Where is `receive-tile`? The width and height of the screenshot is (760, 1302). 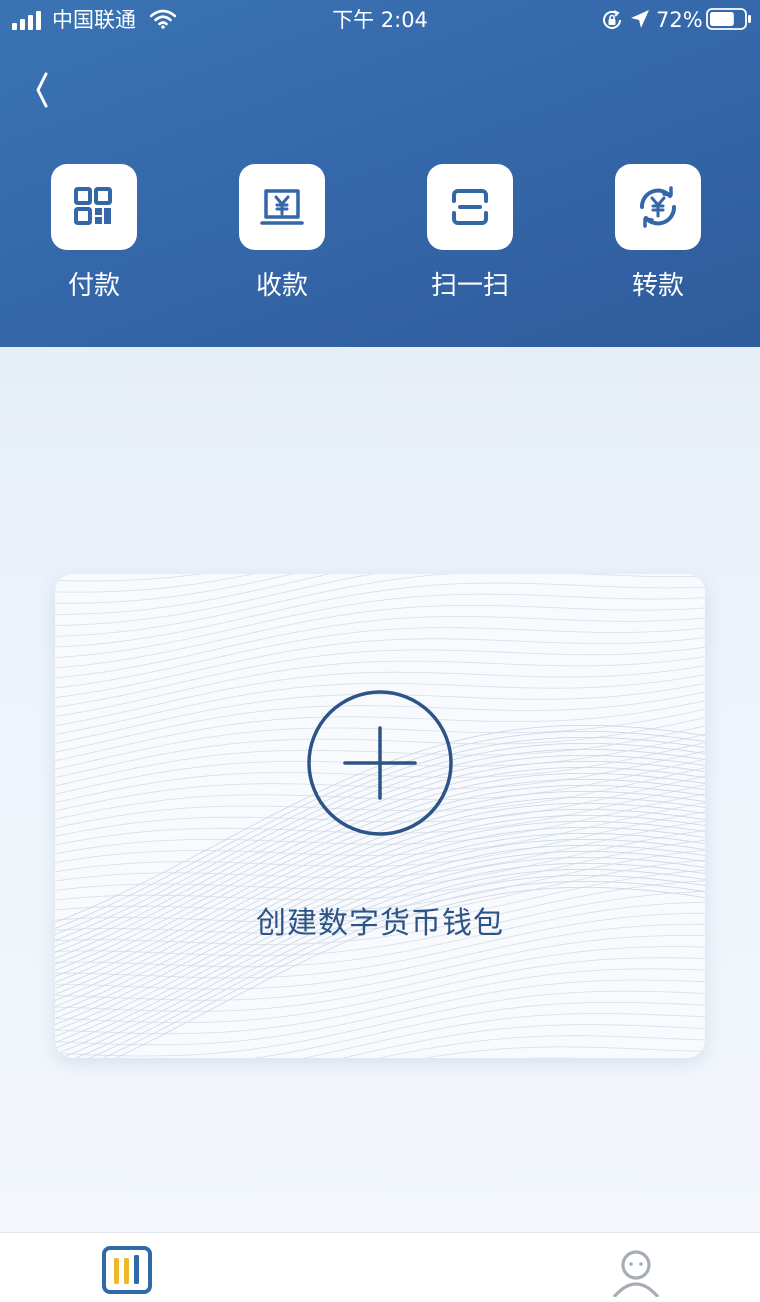
receive-tile is located at coordinates (282, 207).